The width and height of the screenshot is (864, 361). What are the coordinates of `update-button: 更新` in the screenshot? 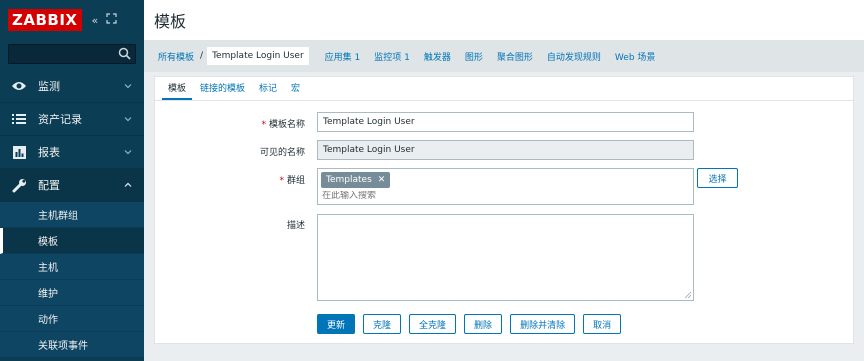 It's located at (336, 324).